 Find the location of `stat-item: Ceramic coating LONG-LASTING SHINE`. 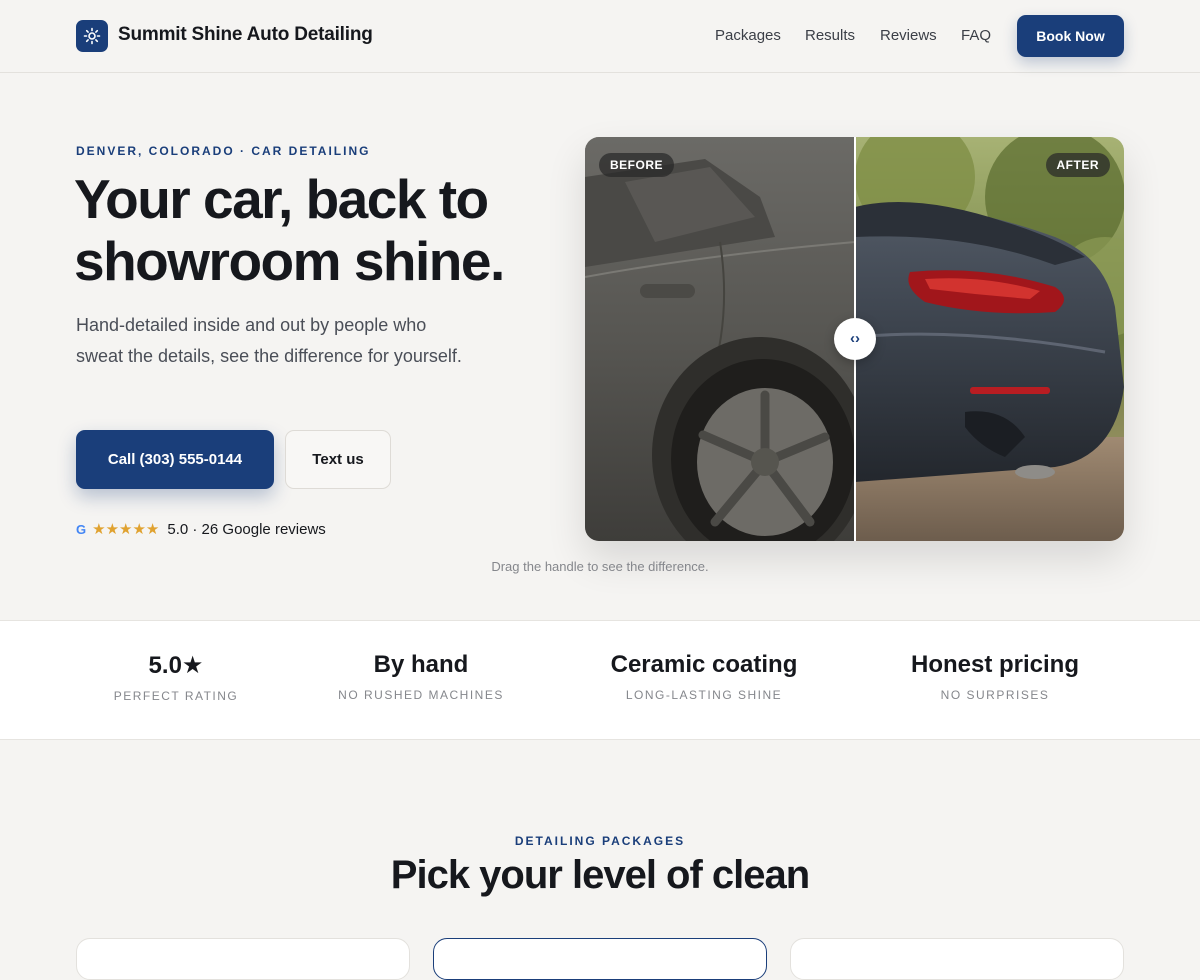

stat-item: Ceramic coating LONG-LASTING SHINE is located at coordinates (704, 676).